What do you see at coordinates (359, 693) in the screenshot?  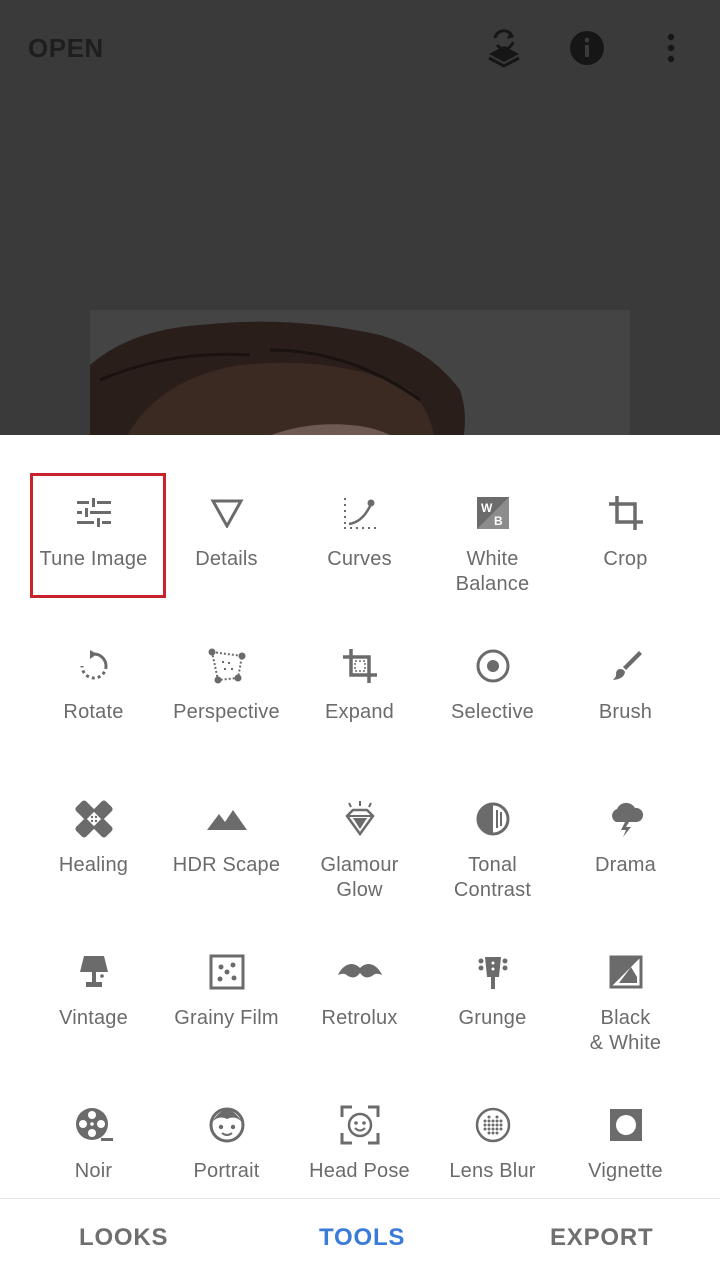 I see `tool-expand: Expand` at bounding box center [359, 693].